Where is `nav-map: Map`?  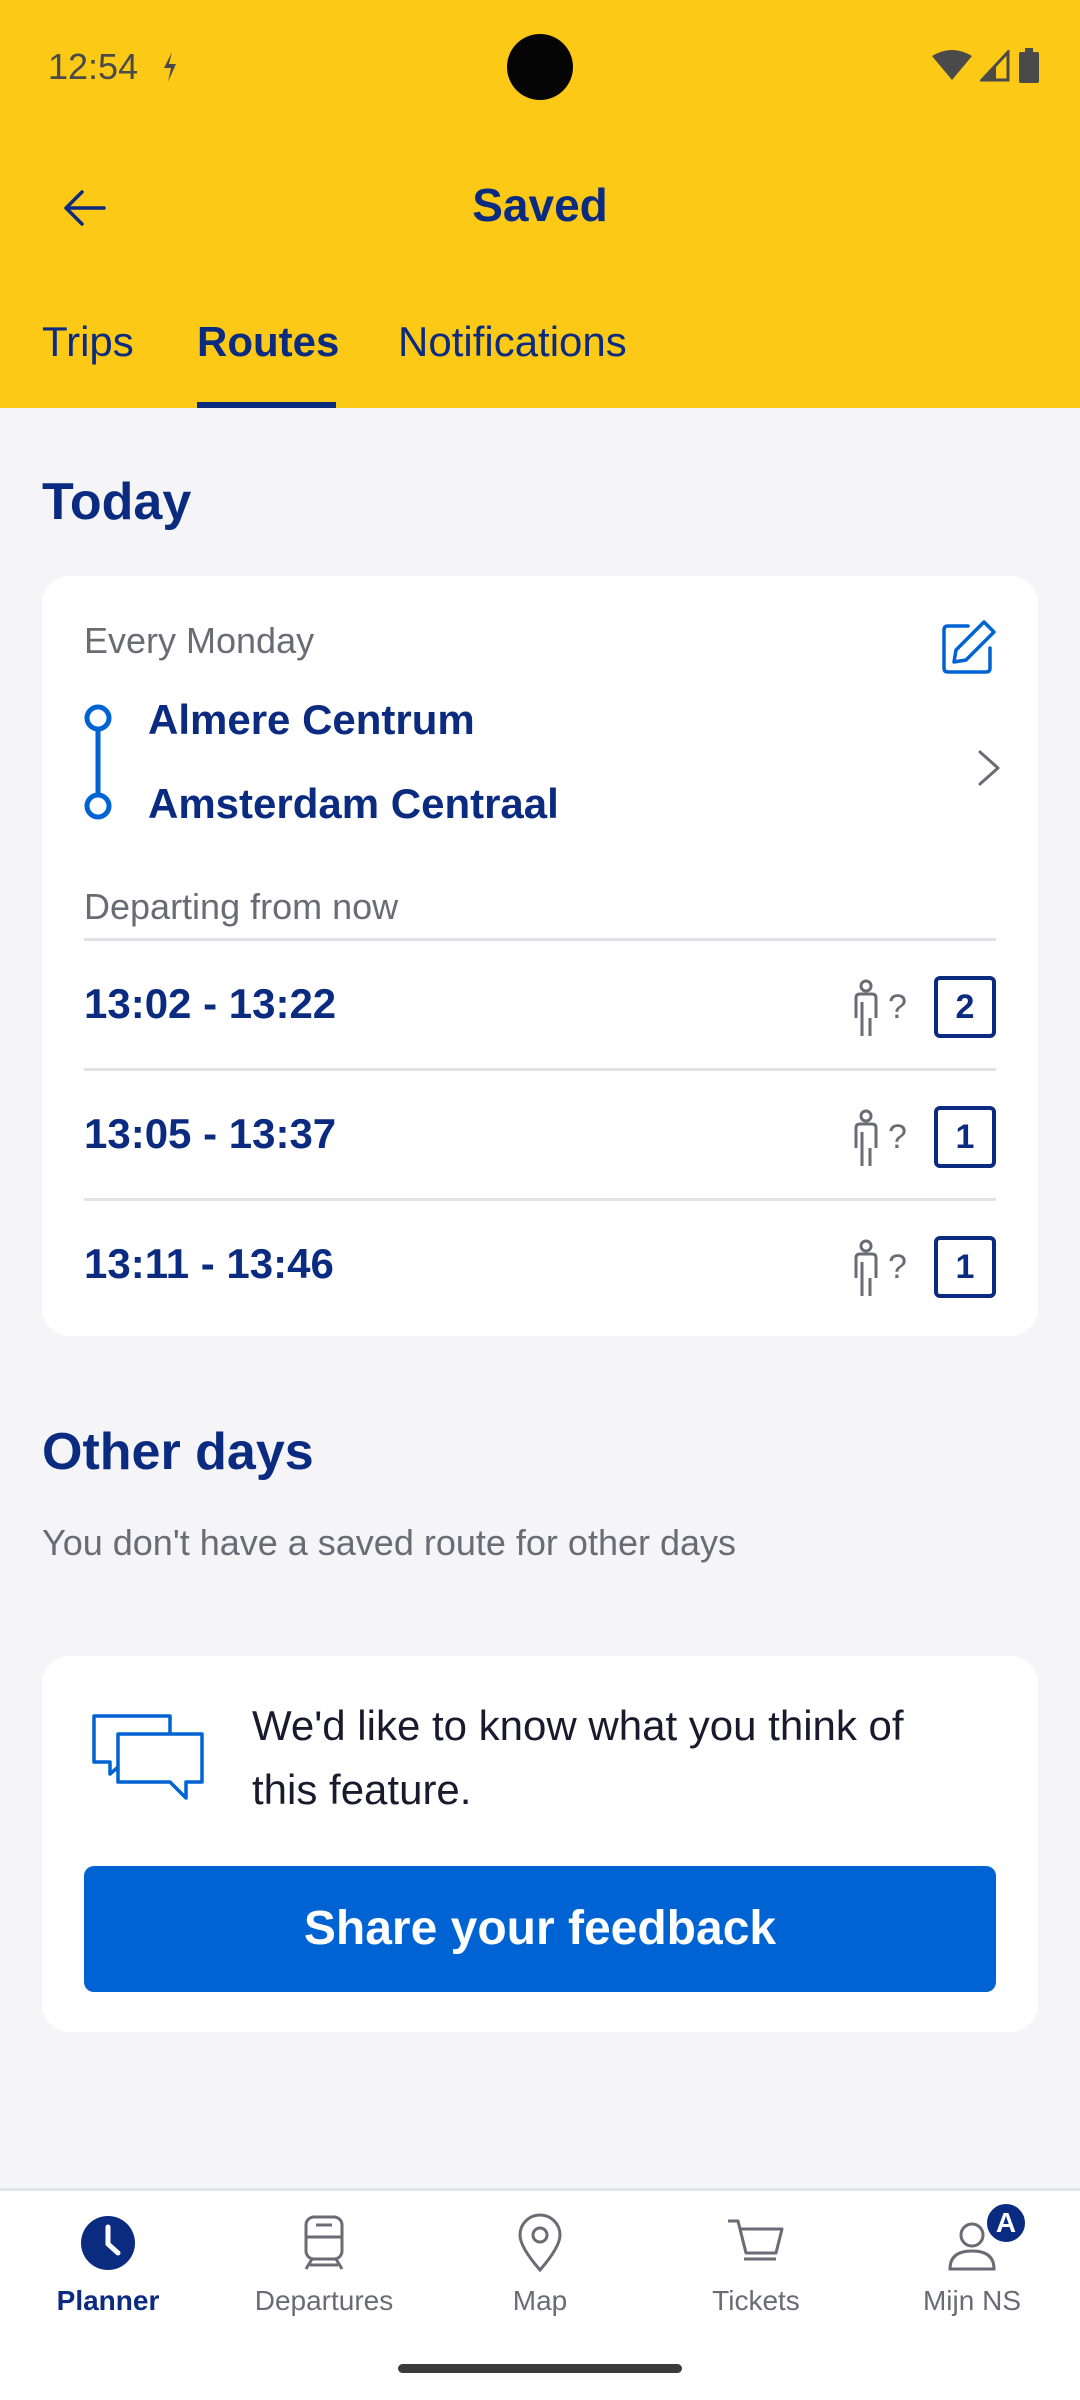 nav-map: Map is located at coordinates (540, 2276).